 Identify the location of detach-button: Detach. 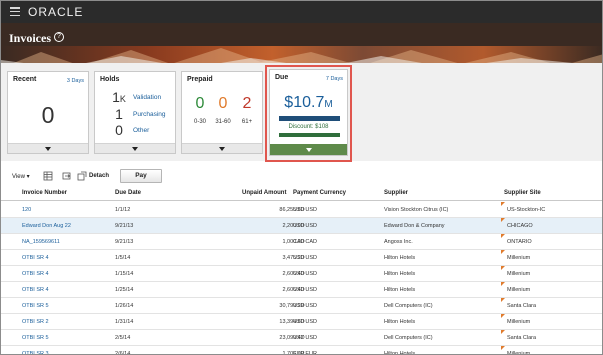
(99, 176).